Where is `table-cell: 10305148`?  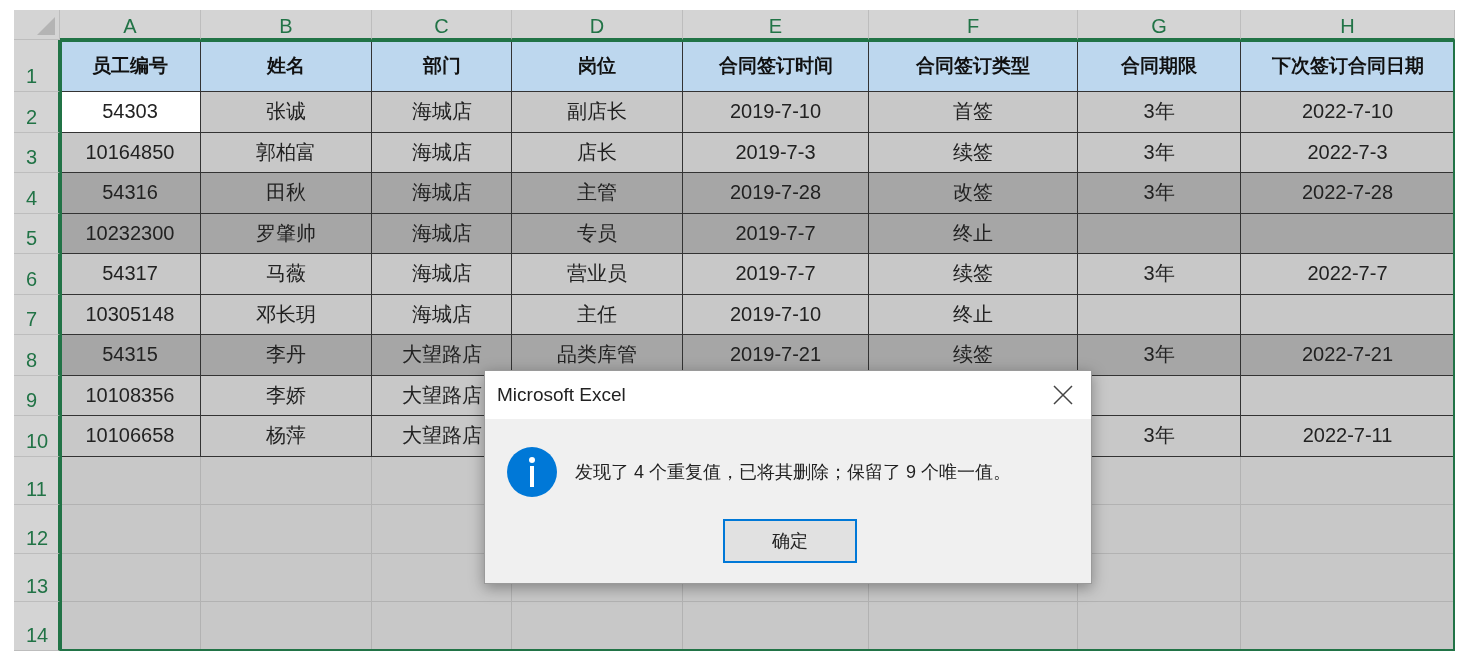 table-cell: 10305148 is located at coordinates (130, 314).